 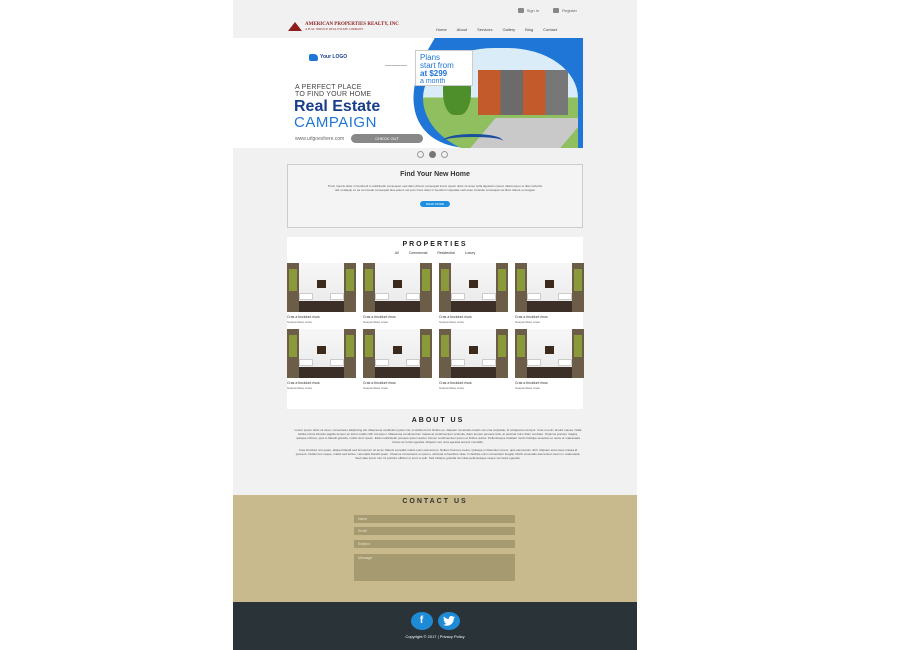 I want to click on contact-section: CONTACT US, so click(x=435, y=548).